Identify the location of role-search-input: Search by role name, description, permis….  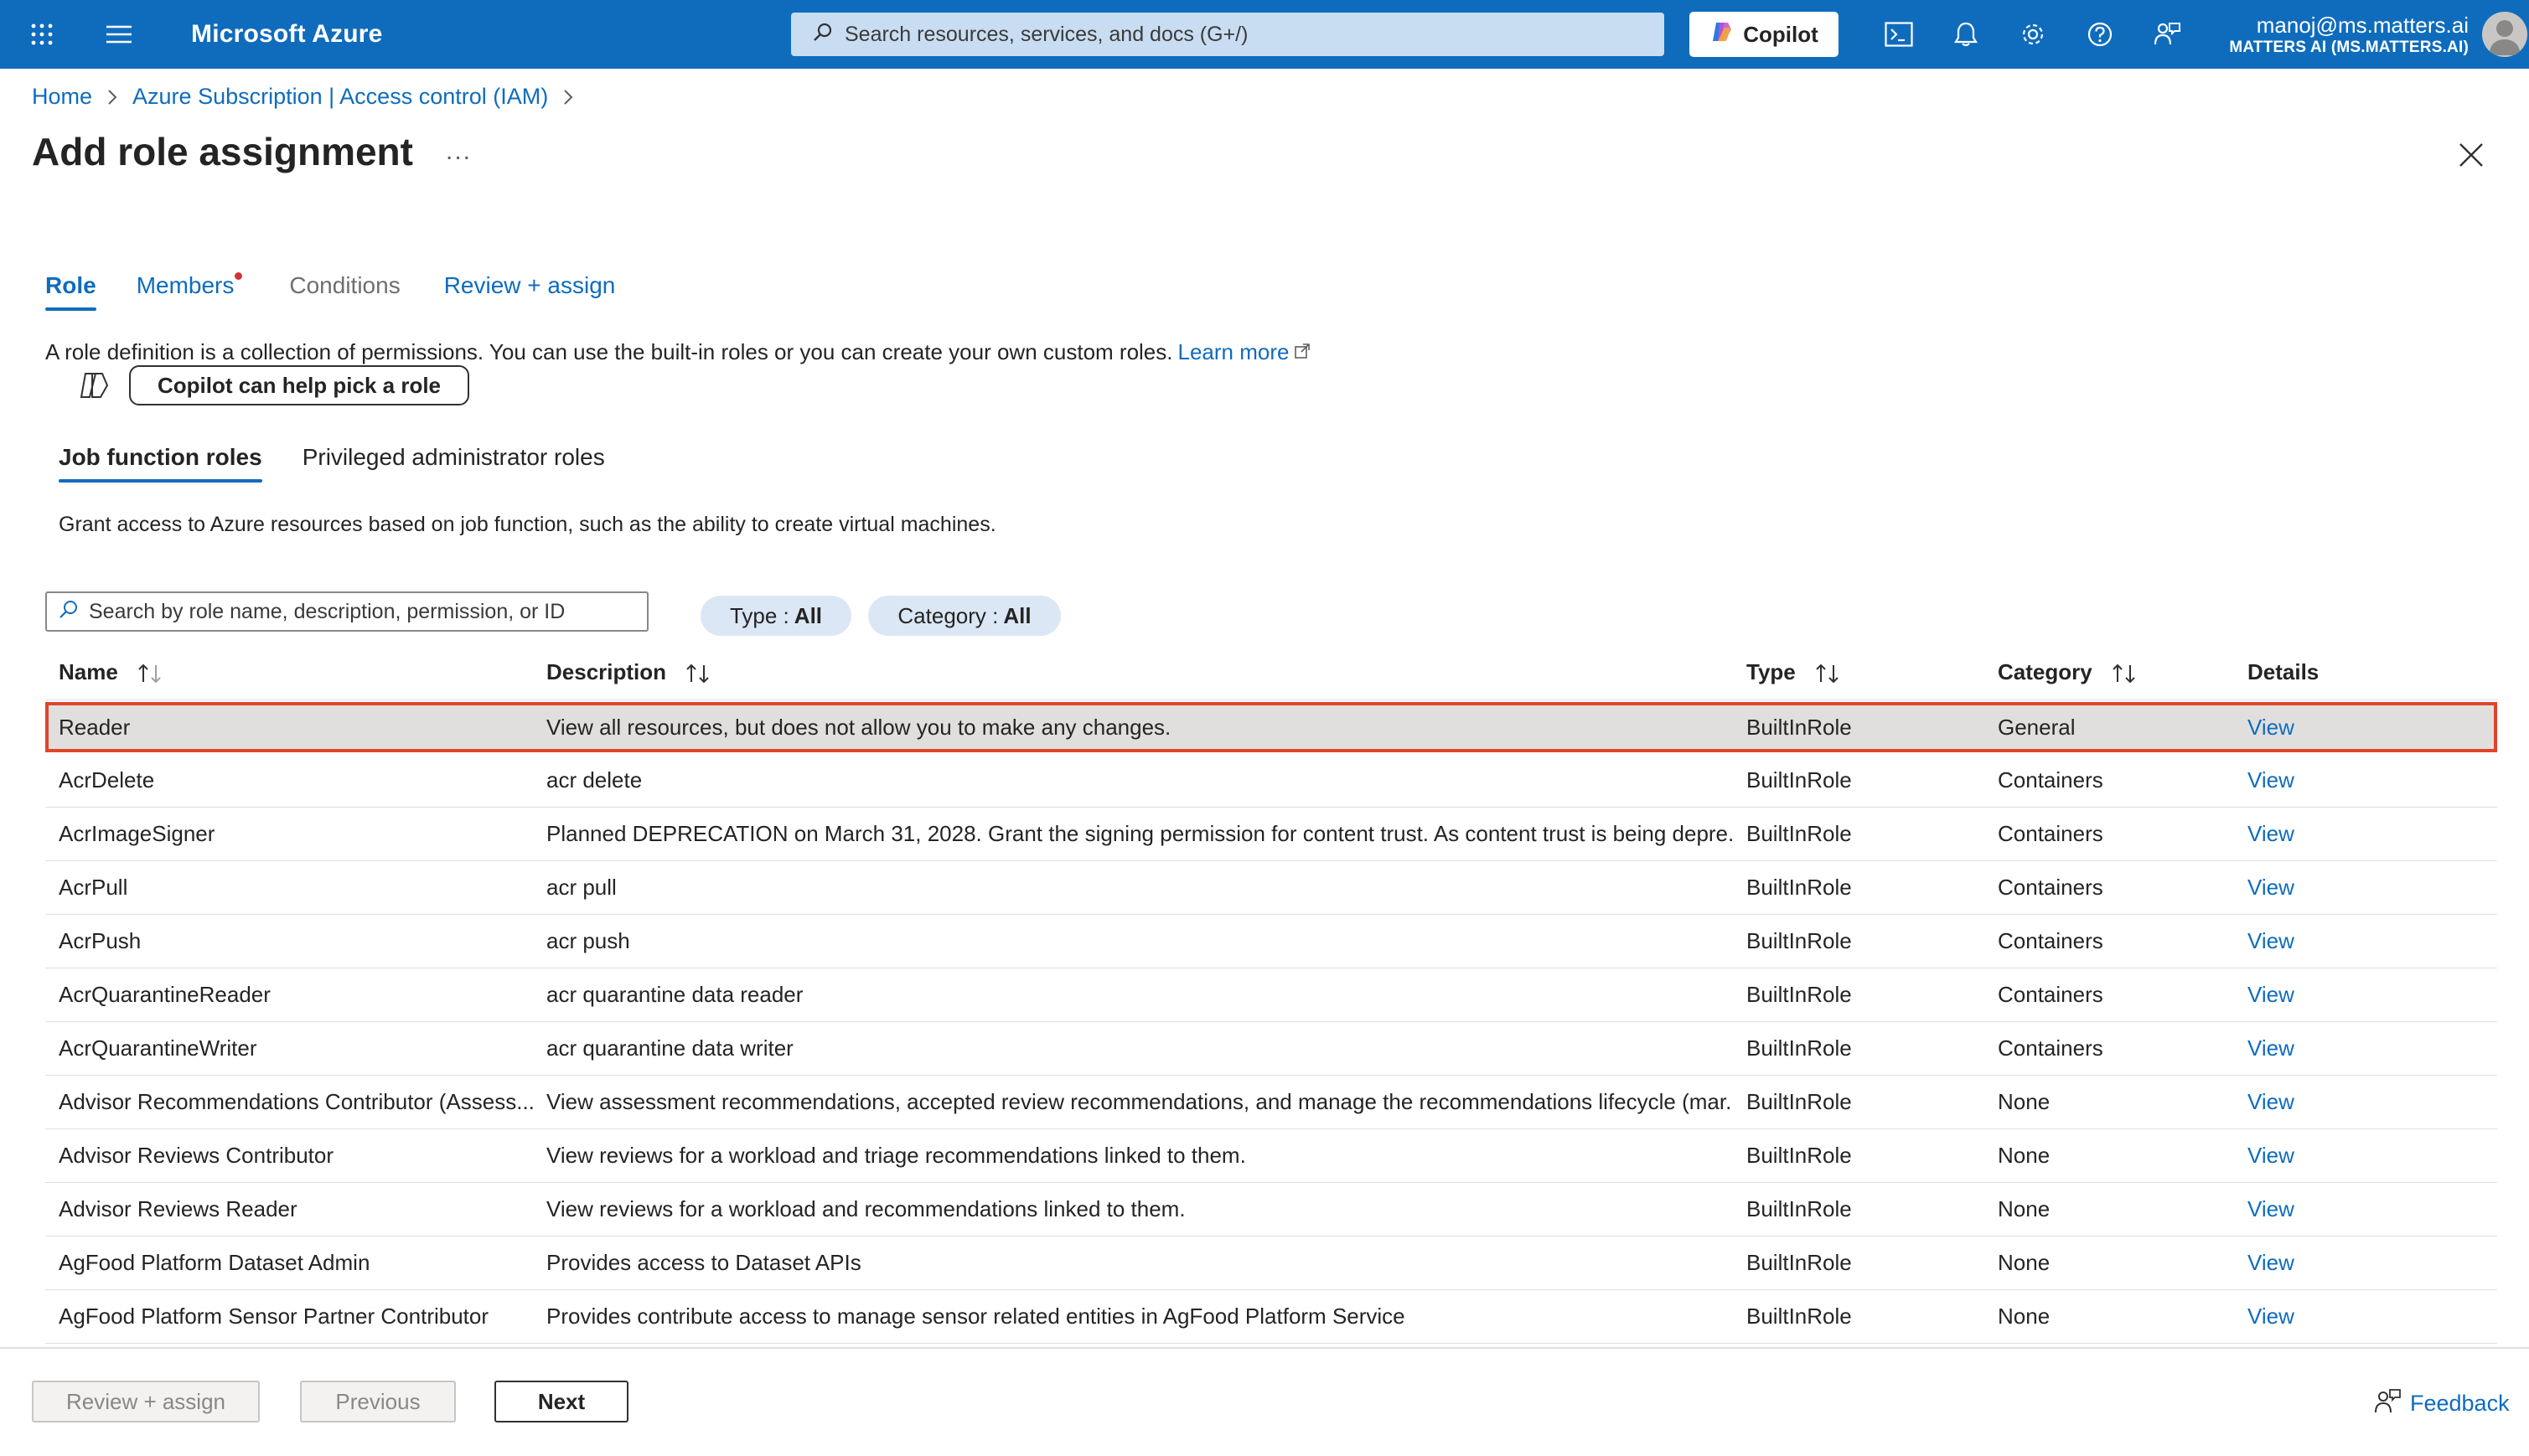
(347, 611).